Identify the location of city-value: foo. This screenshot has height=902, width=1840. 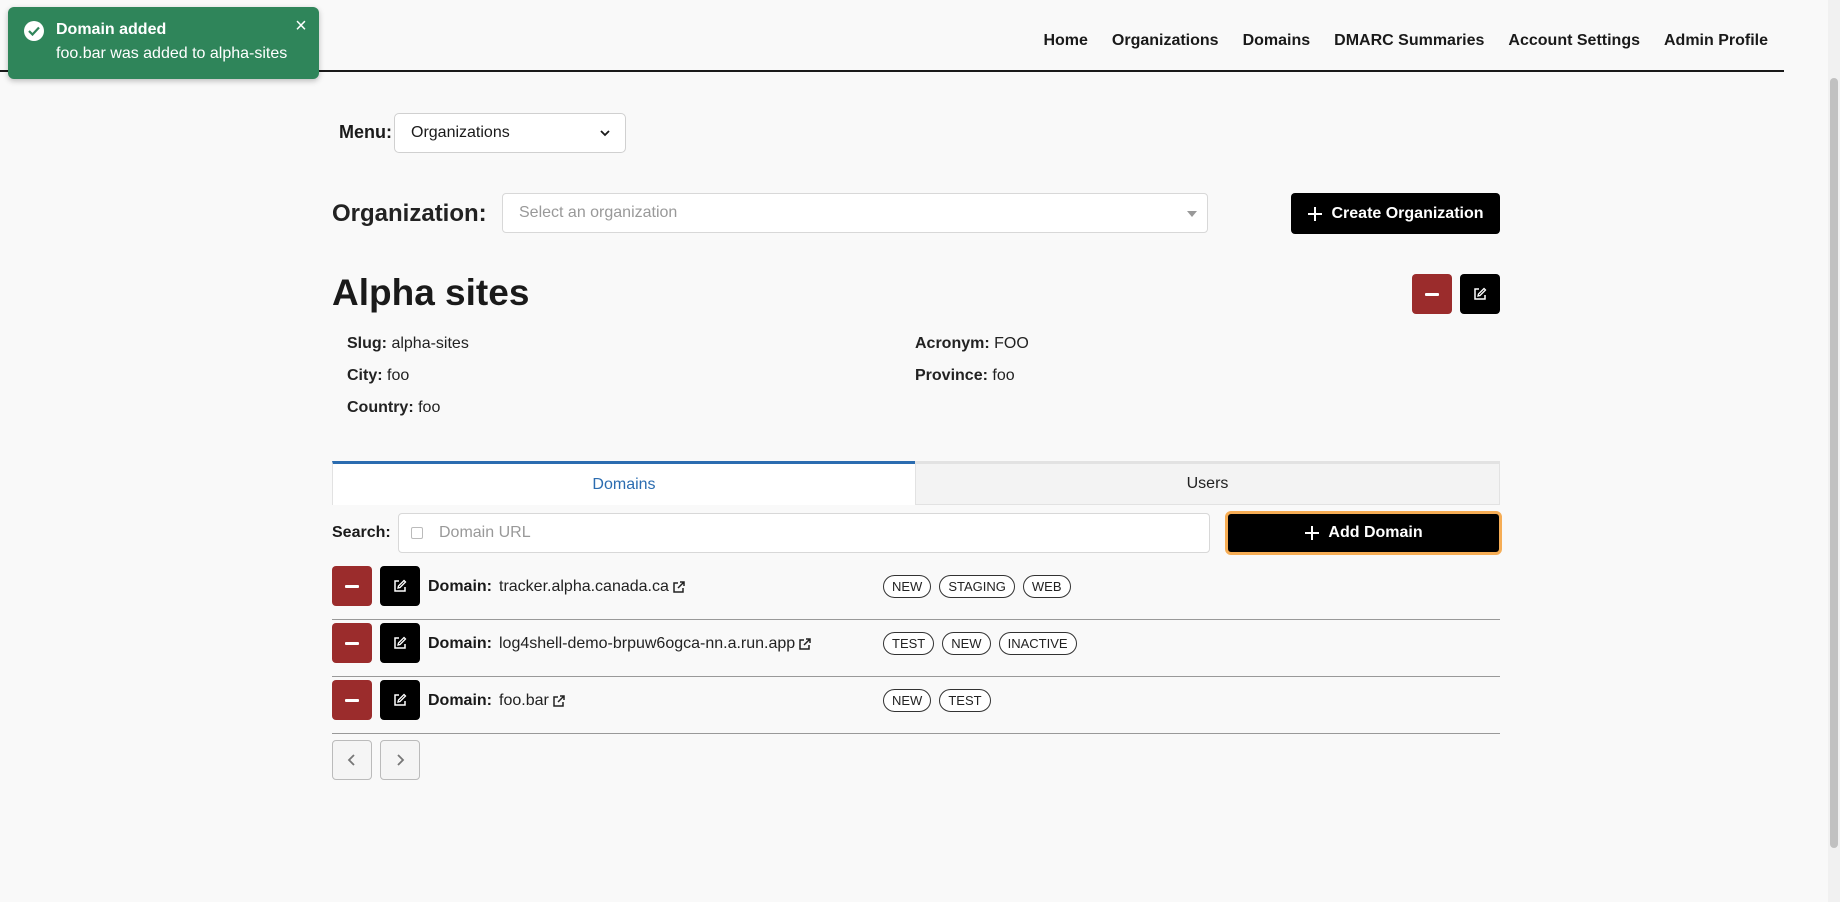
(398, 375).